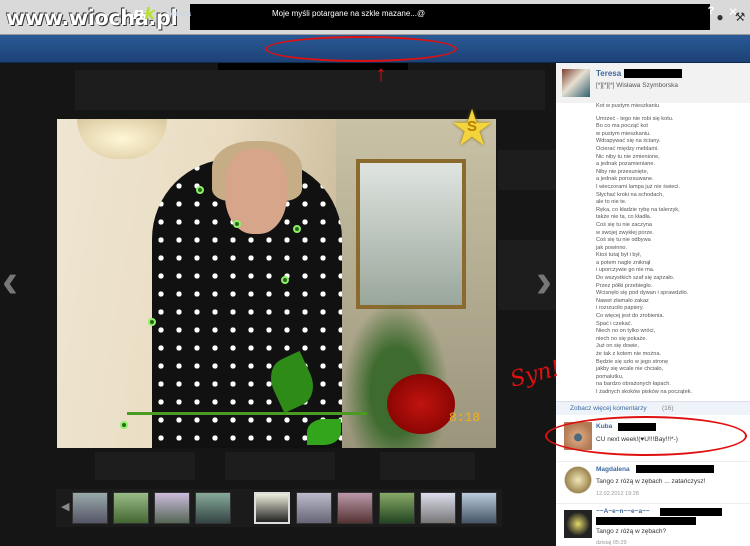 This screenshot has width=750, height=546. Describe the element at coordinates (381, 73) in the screenshot. I see `annotation-arrow-icon: ↑` at that location.